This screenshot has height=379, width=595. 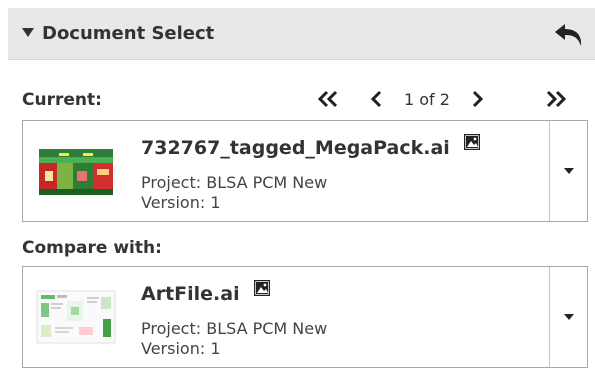 I want to click on document-name-row: ArtFile.ai, so click(x=205, y=292).